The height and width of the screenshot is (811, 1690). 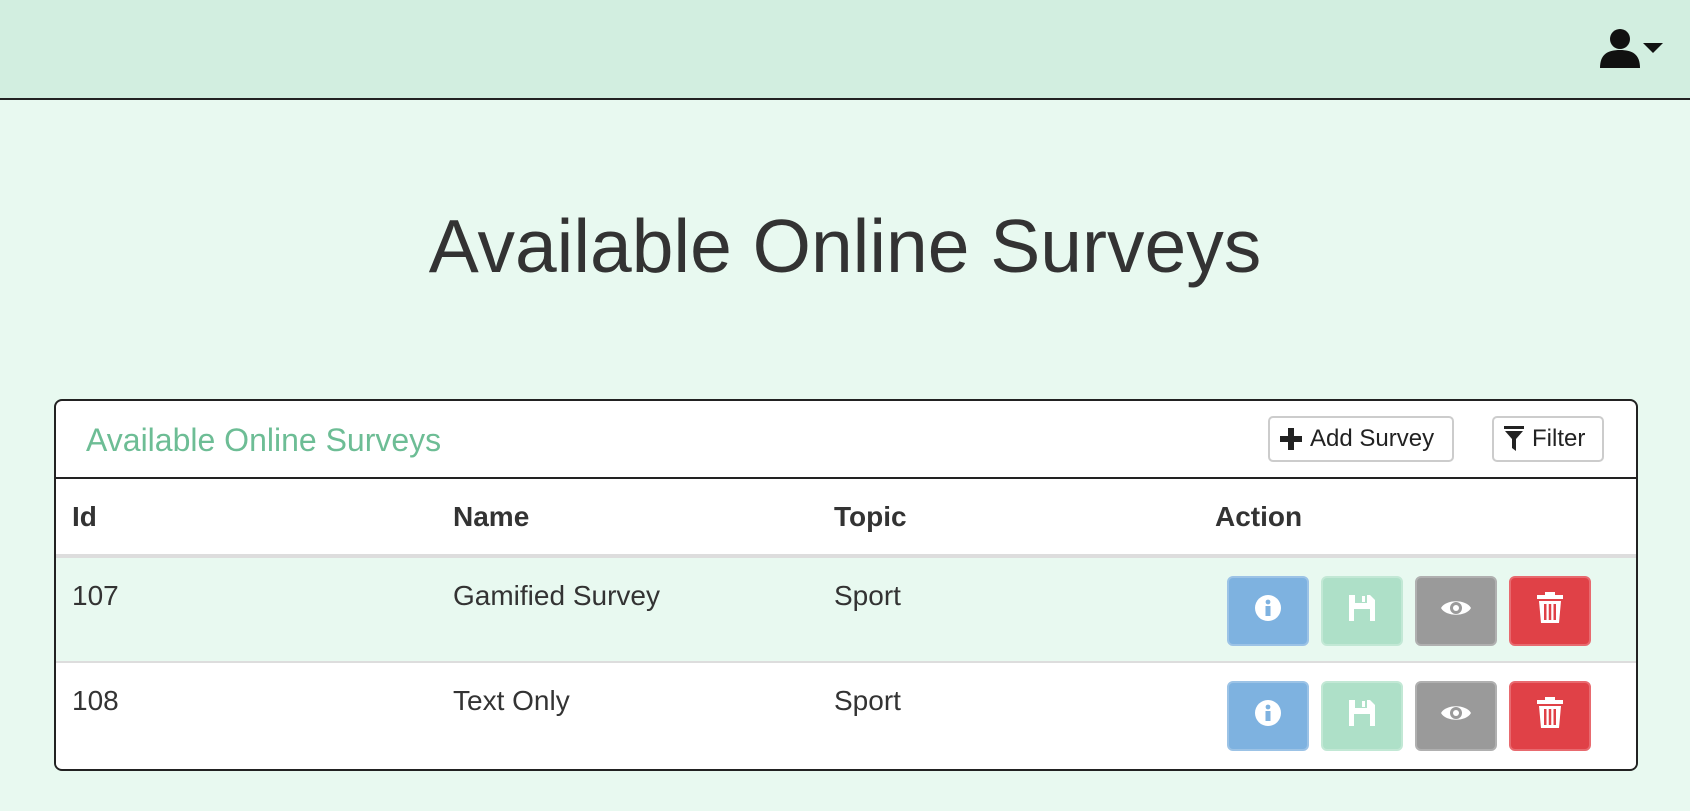 What do you see at coordinates (1514, 439) in the screenshot?
I see `filter-icon` at bounding box center [1514, 439].